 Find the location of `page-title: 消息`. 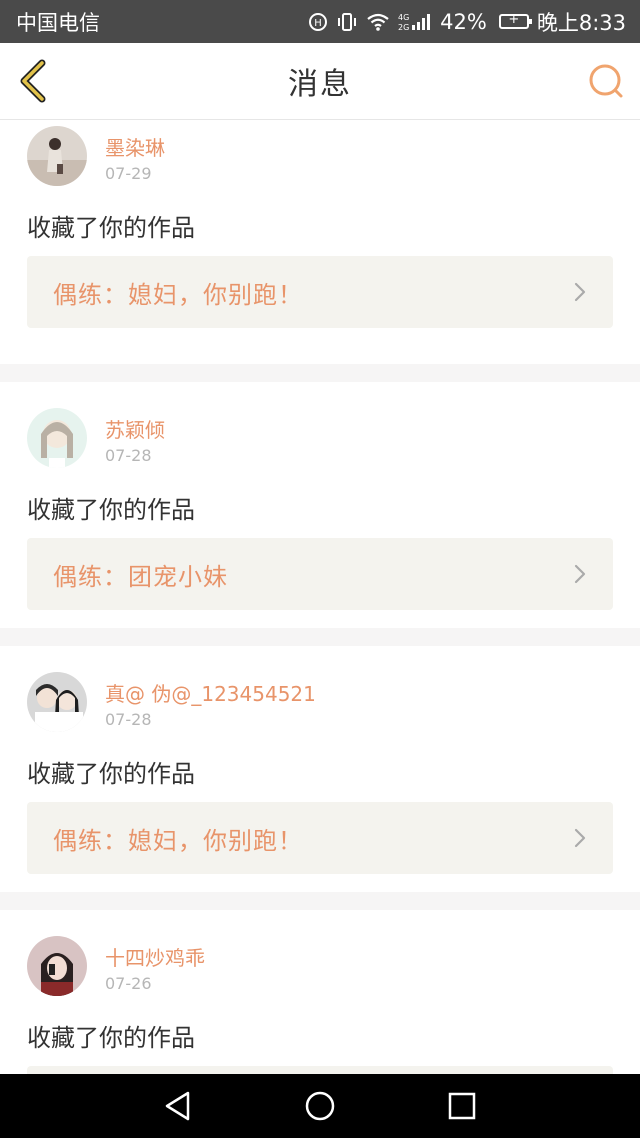

page-title: 消息 is located at coordinates (320, 84).